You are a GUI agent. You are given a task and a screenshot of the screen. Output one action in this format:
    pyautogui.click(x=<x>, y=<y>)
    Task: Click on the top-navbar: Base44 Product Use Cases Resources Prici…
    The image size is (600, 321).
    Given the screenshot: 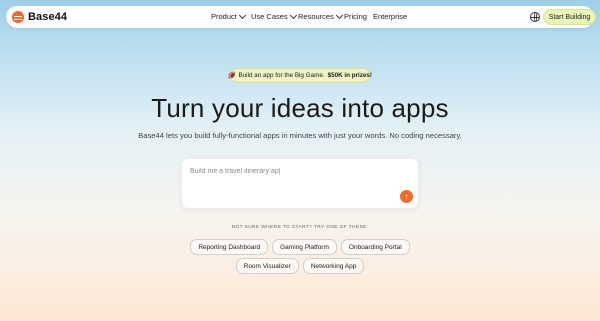 What is the action you would take?
    pyautogui.click(x=301, y=17)
    